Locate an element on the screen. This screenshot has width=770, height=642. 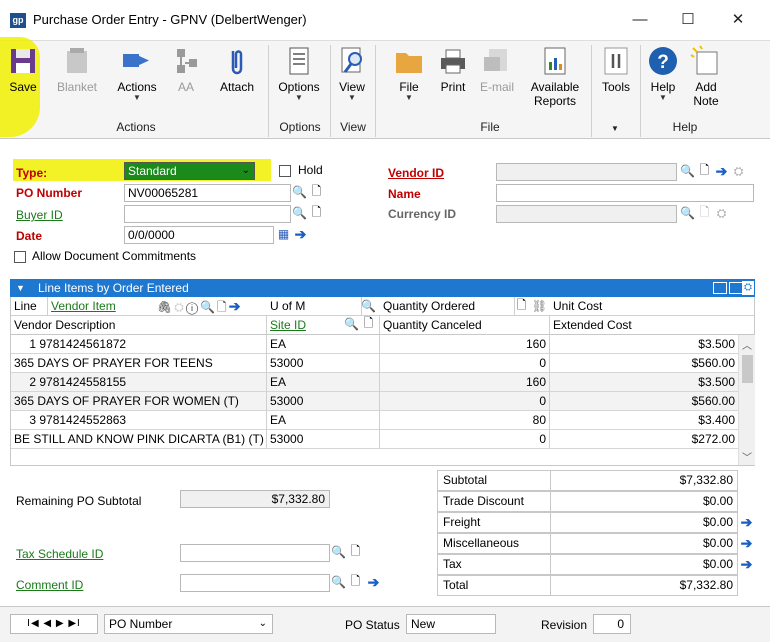
chevron-down-icon: ﹀ is located at coordinates (747, 456).